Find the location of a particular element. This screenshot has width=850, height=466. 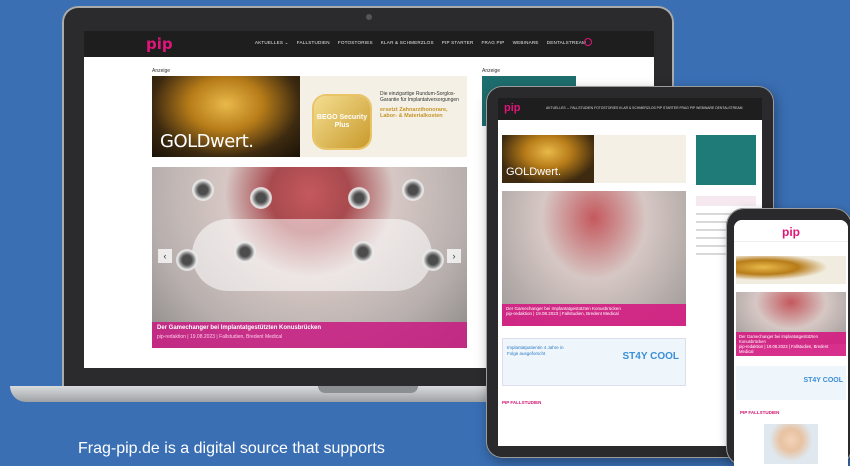

tablet-ad2-brand: ST4Y COOL is located at coordinates (651, 356).